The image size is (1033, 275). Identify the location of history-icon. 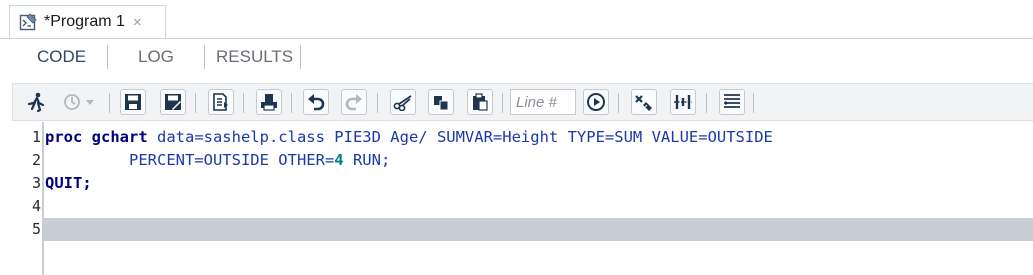
(79, 102).